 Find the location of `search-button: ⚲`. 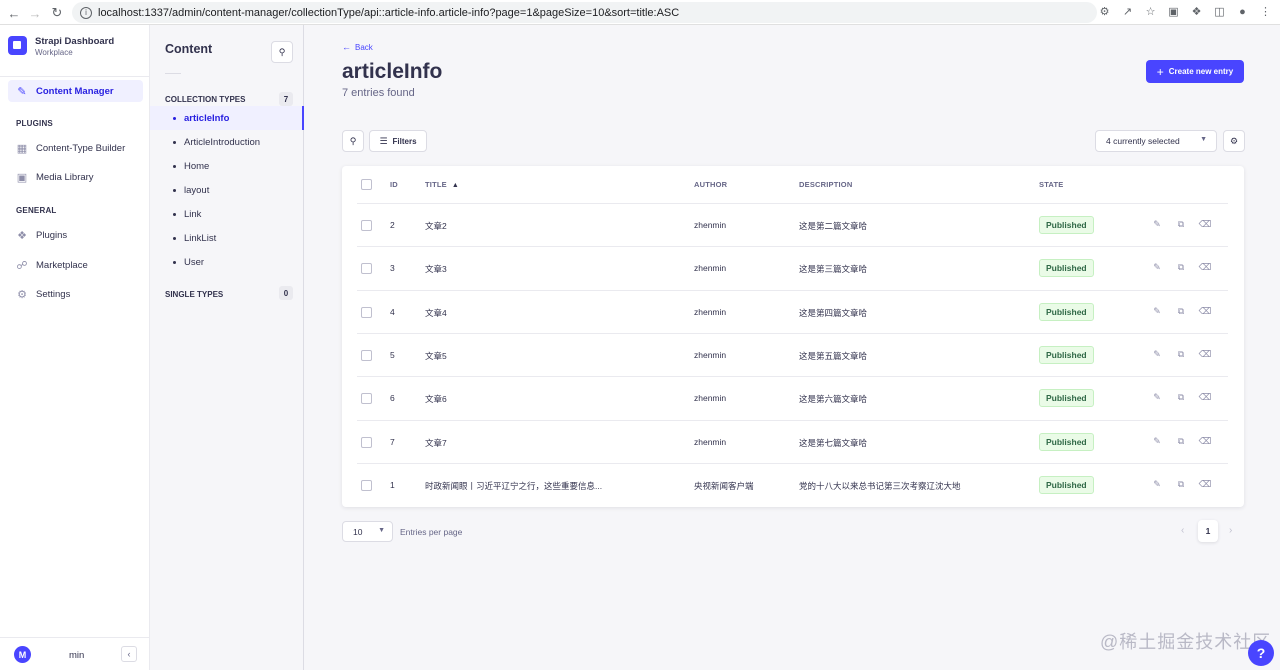

search-button: ⚲ is located at coordinates (353, 141).